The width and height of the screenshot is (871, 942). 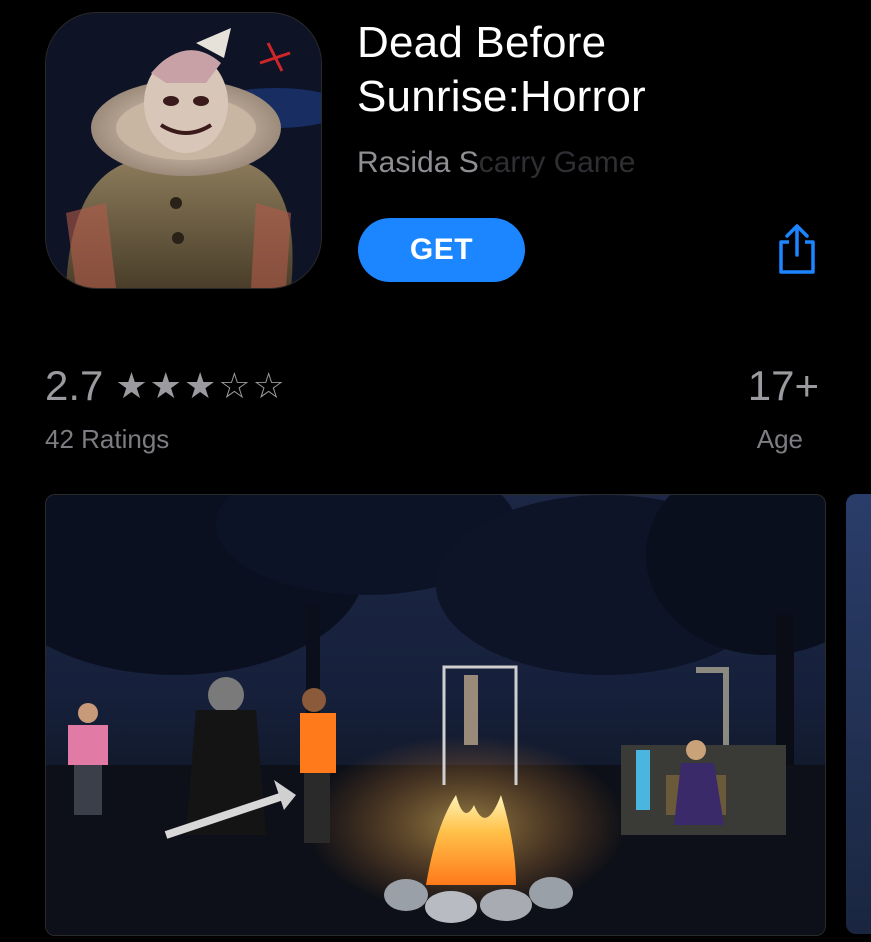 I want to click on rating-value: 2.7, so click(x=74, y=385).